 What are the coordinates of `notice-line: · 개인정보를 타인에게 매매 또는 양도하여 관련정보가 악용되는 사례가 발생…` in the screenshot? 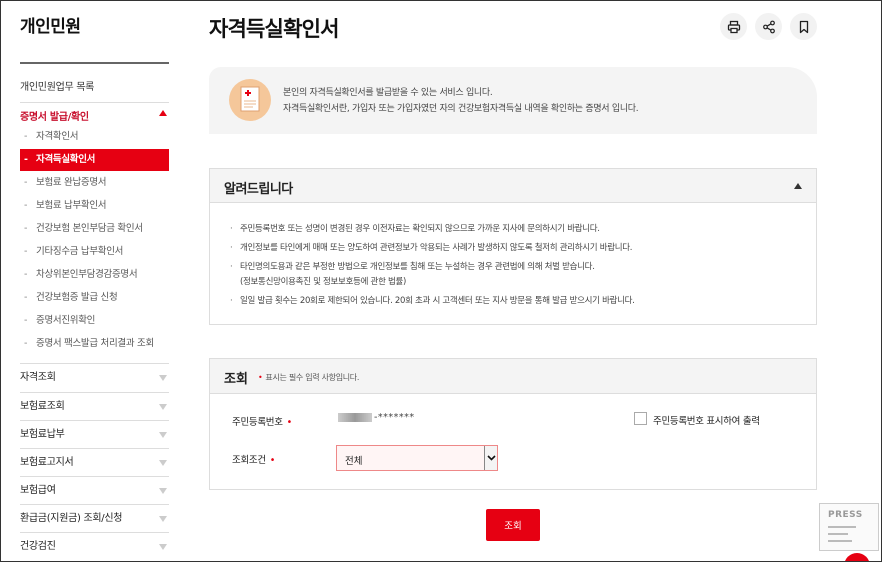 It's located at (431, 248).